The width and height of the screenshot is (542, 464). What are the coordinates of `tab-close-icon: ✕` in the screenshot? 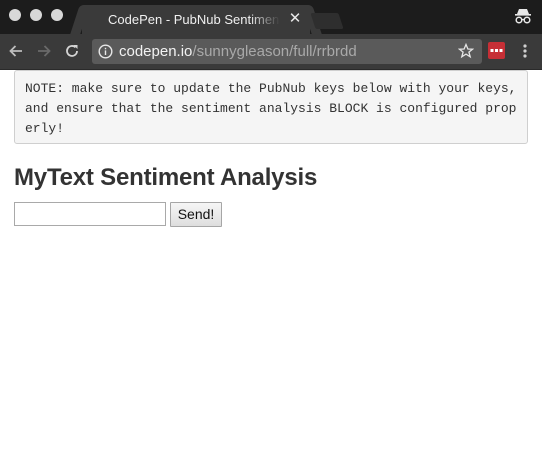 It's located at (295, 18).